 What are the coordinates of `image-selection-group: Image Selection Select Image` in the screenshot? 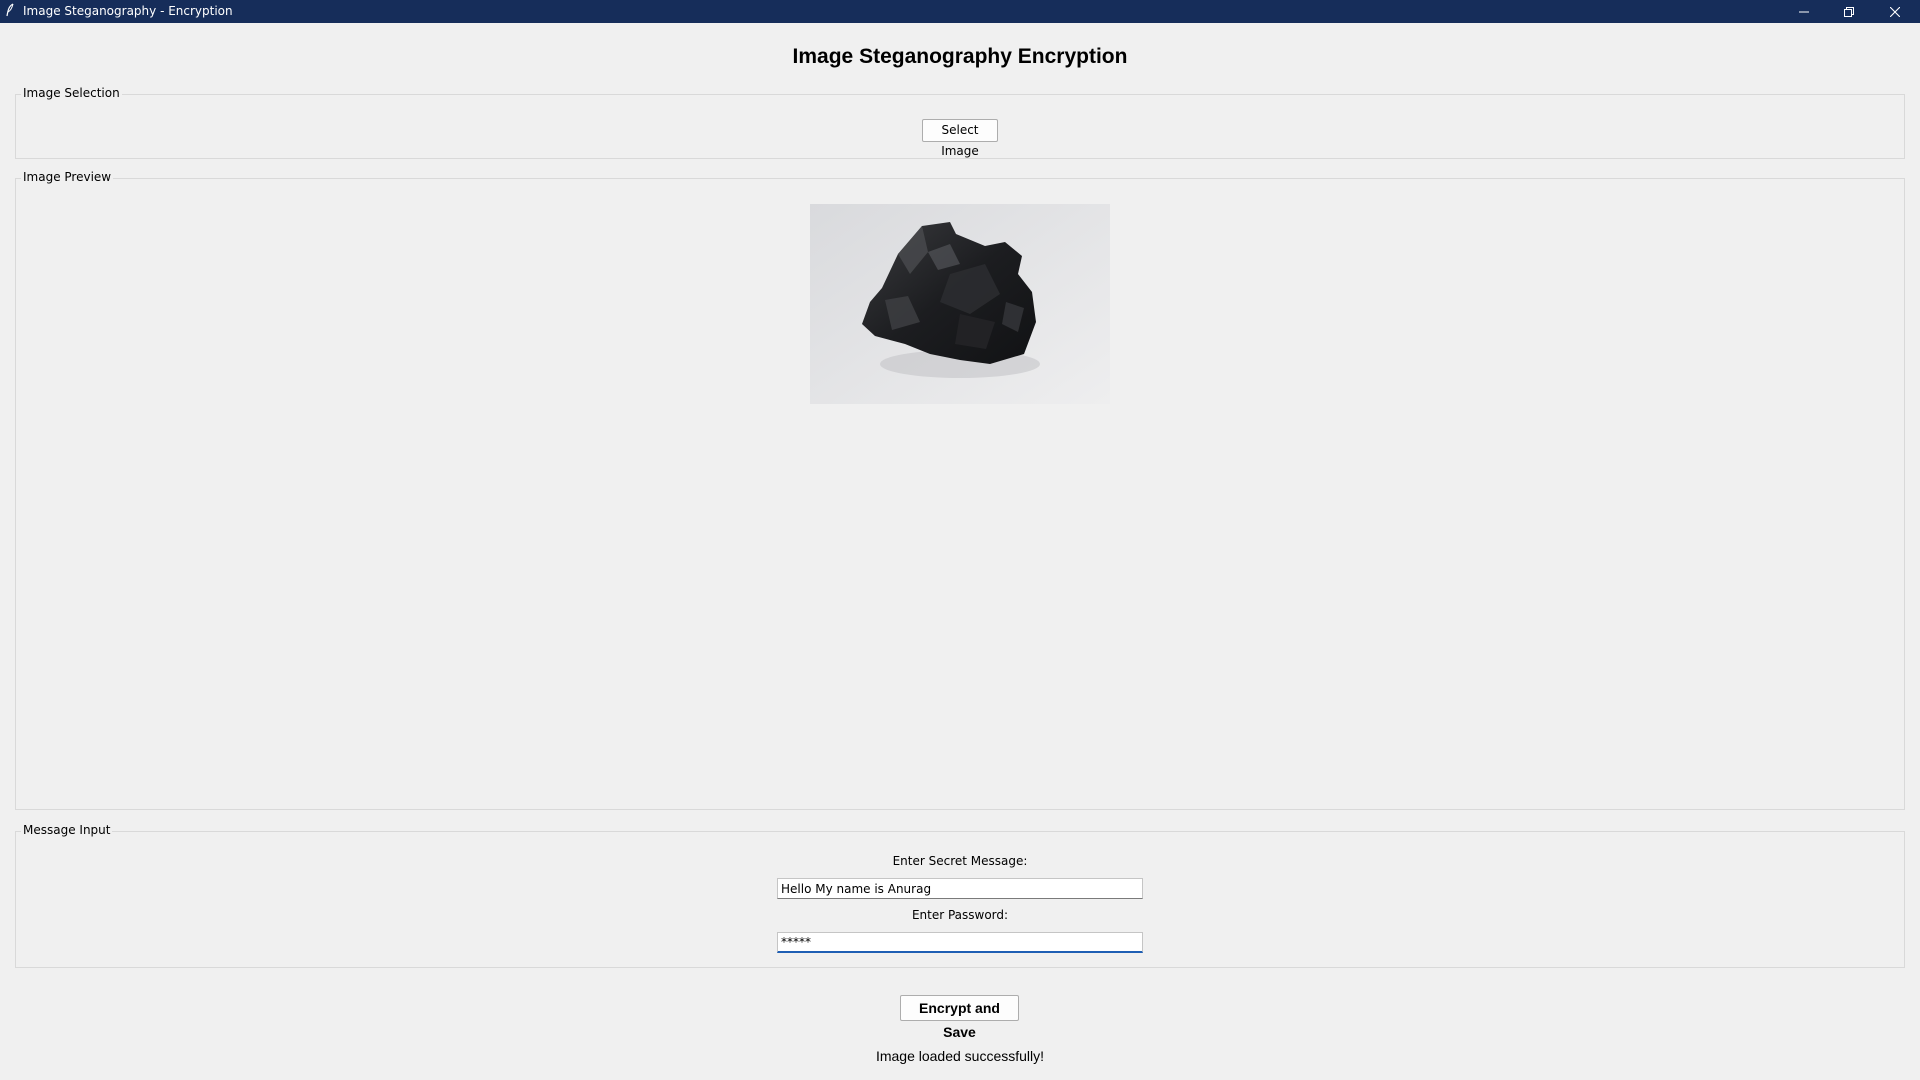 It's located at (960, 122).